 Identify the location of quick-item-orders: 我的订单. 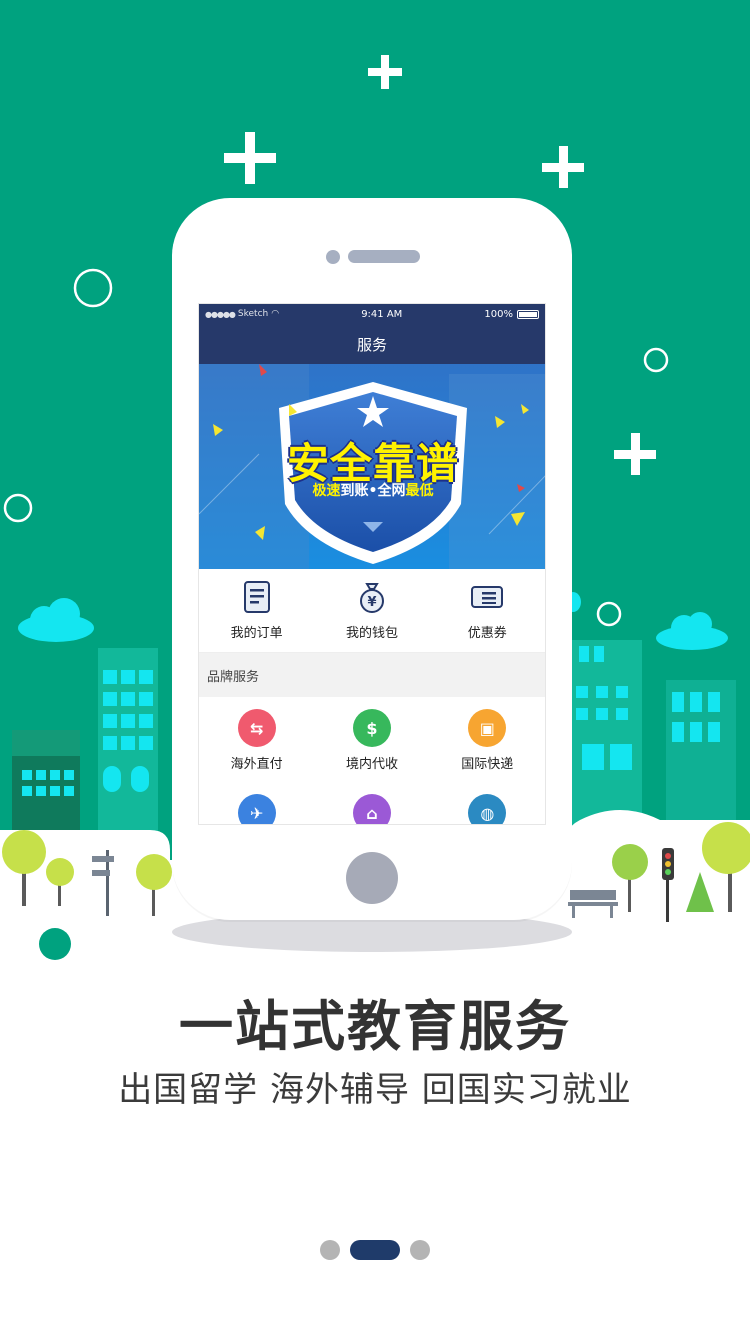
(257, 610).